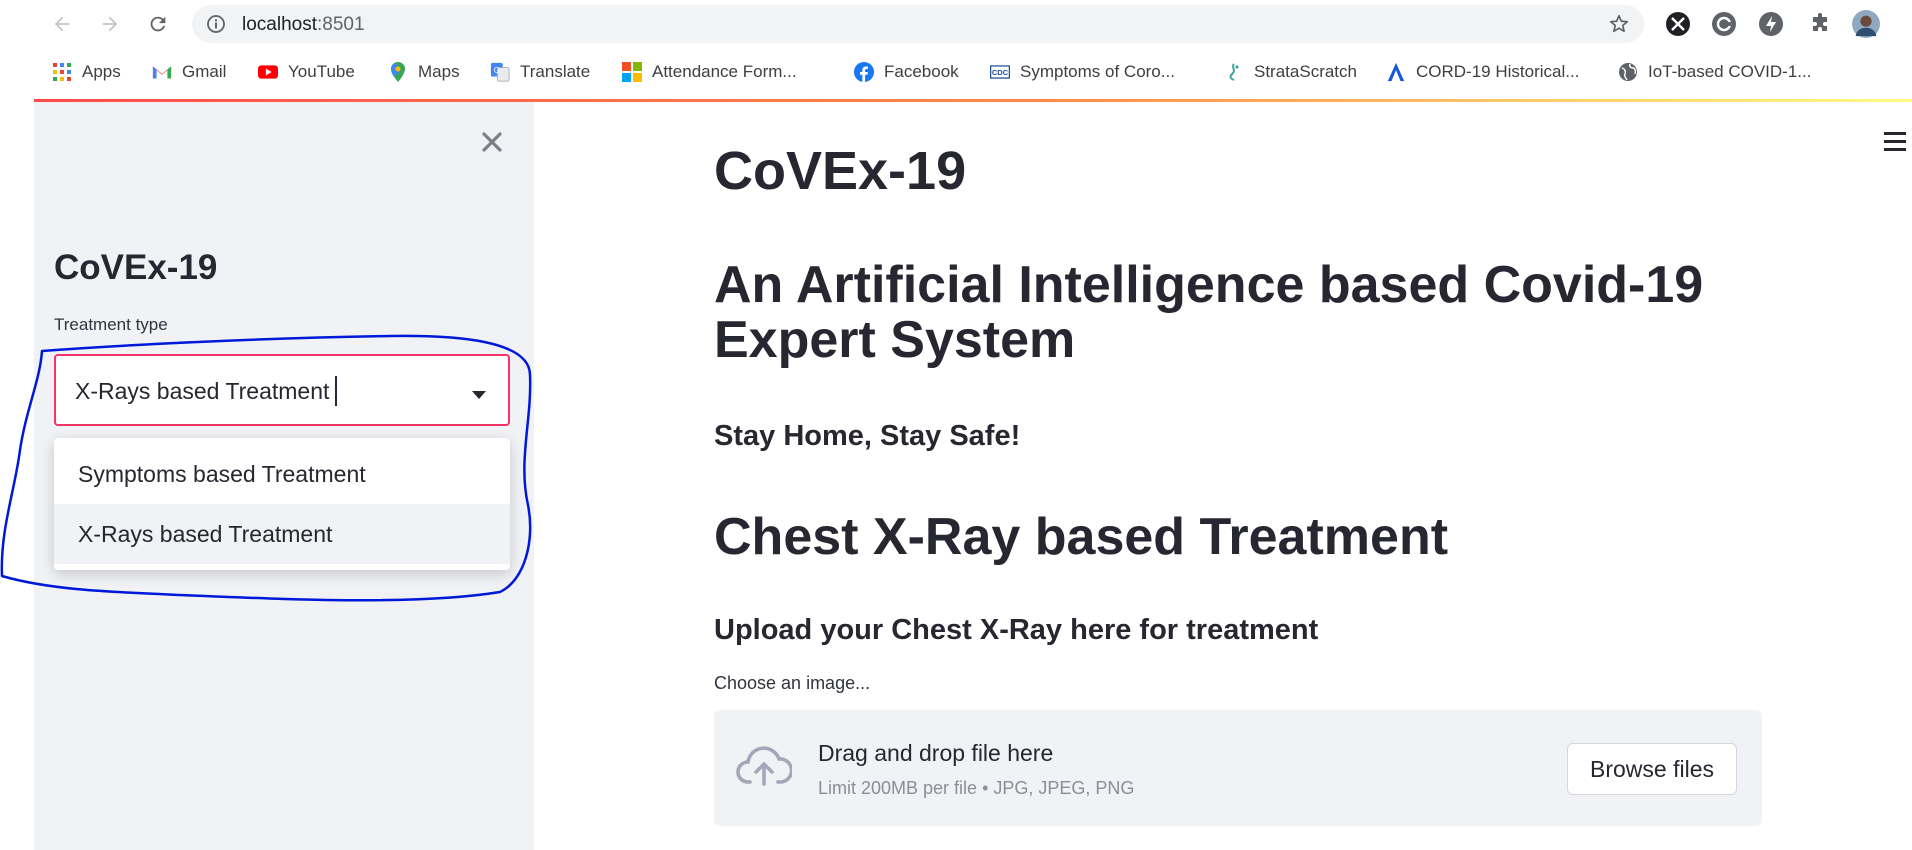 Image resolution: width=1912 pixels, height=850 pixels. I want to click on bookmark-maps: Maps, so click(424, 72).